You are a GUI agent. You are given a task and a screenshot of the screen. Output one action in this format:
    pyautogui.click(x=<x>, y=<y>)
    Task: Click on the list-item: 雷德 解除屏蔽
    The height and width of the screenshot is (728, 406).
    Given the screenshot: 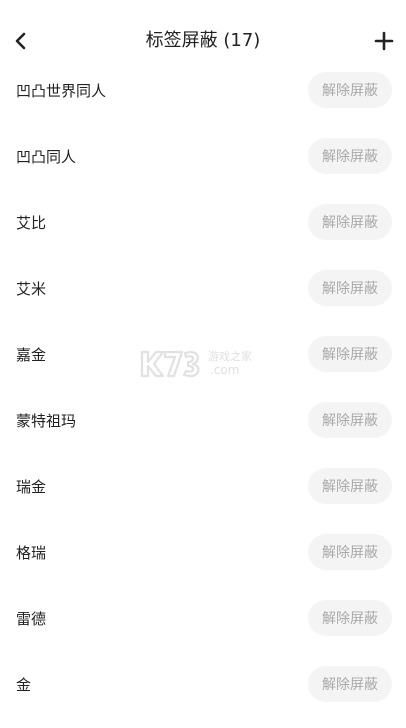 What is the action you would take?
    pyautogui.click(x=203, y=618)
    